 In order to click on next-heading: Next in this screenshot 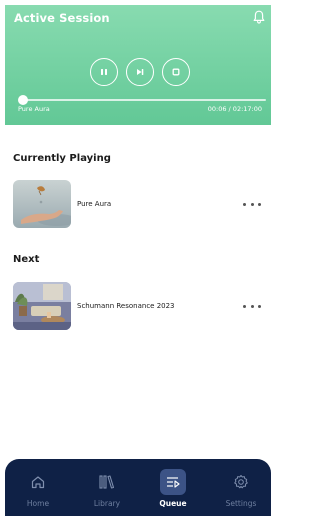, I will do `click(26, 259)`.